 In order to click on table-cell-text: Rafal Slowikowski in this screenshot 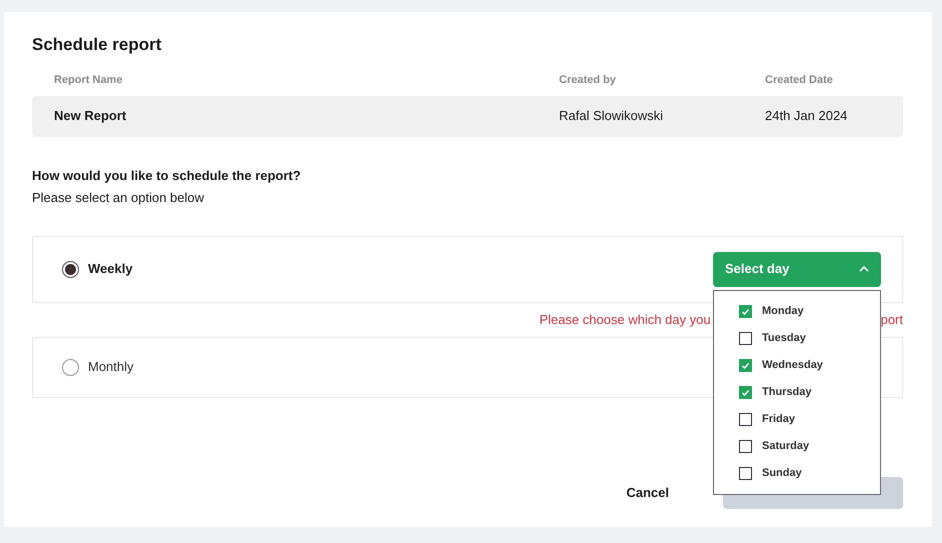, I will do `click(611, 116)`.